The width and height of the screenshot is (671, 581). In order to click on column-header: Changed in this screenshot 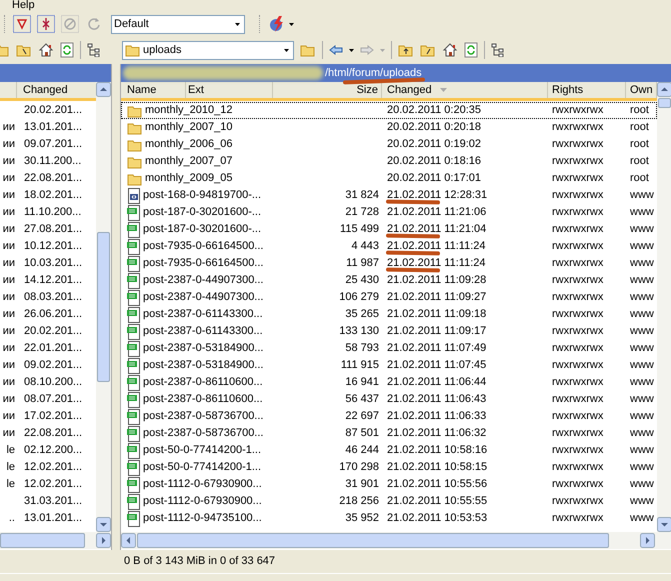, I will do `click(465, 90)`.